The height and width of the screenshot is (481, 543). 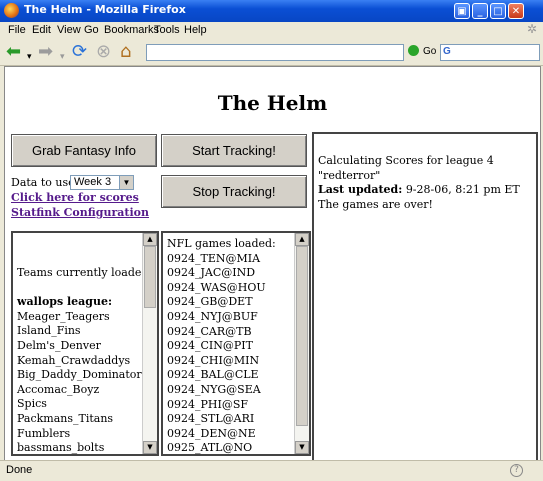 I want to click on close-button: ✕, so click(x=516, y=11).